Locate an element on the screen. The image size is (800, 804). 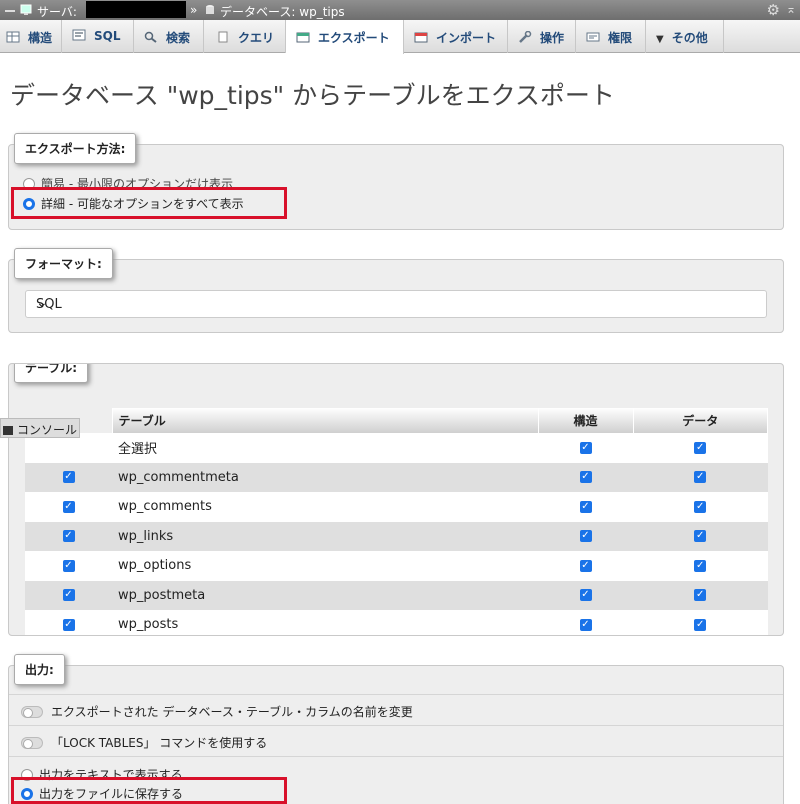
table-row: ✓ wp_postmeta ✓ ✓ is located at coordinates (396, 595).